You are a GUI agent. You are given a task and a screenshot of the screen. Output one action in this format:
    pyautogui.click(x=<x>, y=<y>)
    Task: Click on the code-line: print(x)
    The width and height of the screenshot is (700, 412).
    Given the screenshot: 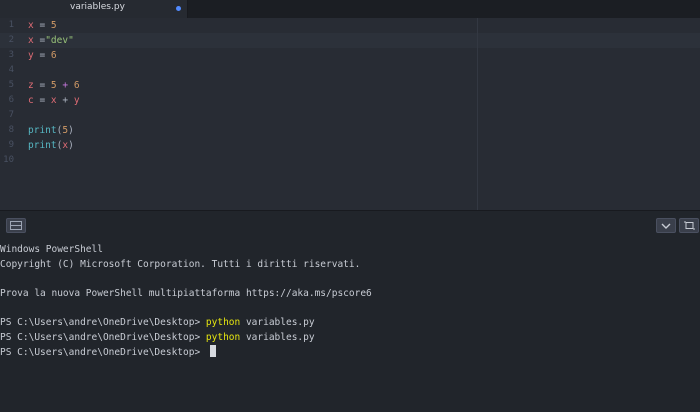 What is the action you would take?
    pyautogui.click(x=51, y=145)
    